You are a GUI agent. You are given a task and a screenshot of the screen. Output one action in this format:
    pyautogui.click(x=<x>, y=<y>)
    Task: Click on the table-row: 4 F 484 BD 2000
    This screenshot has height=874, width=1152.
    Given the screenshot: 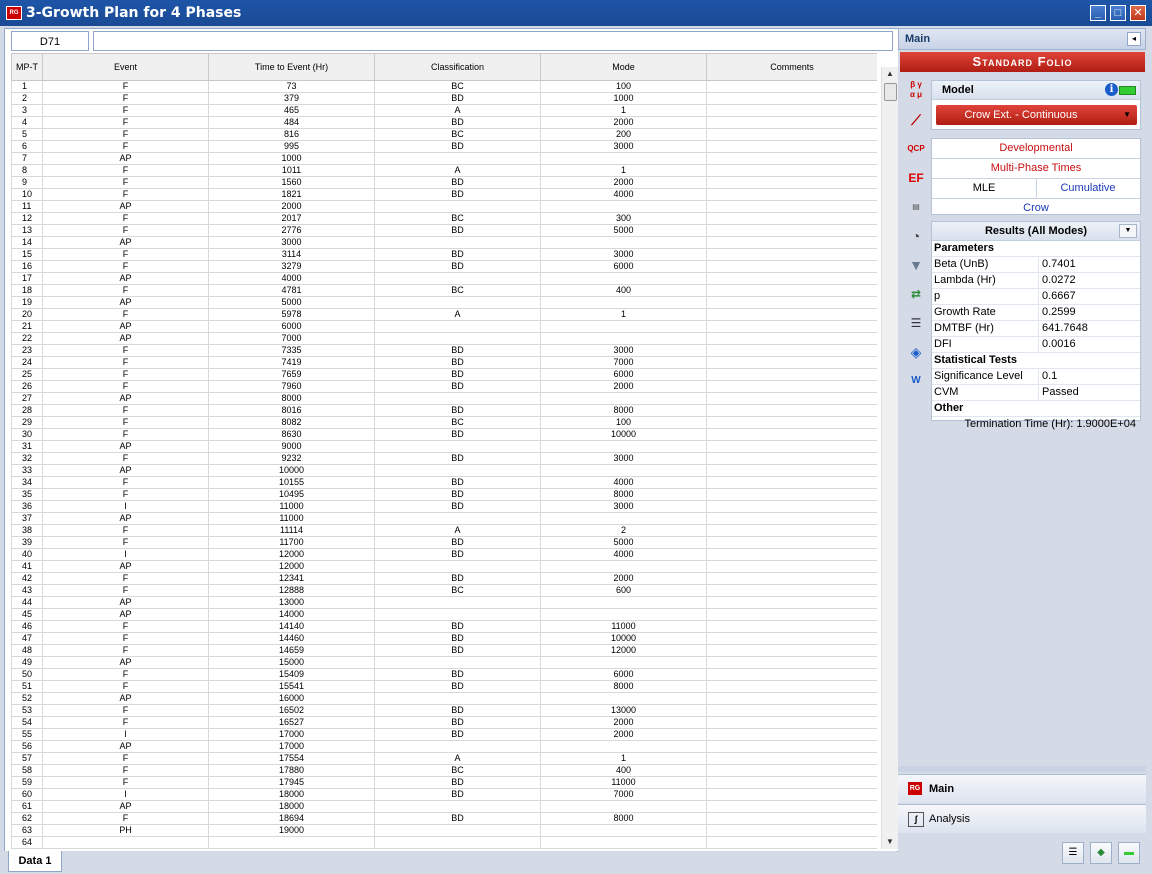 What is the action you would take?
    pyautogui.click(x=444, y=122)
    